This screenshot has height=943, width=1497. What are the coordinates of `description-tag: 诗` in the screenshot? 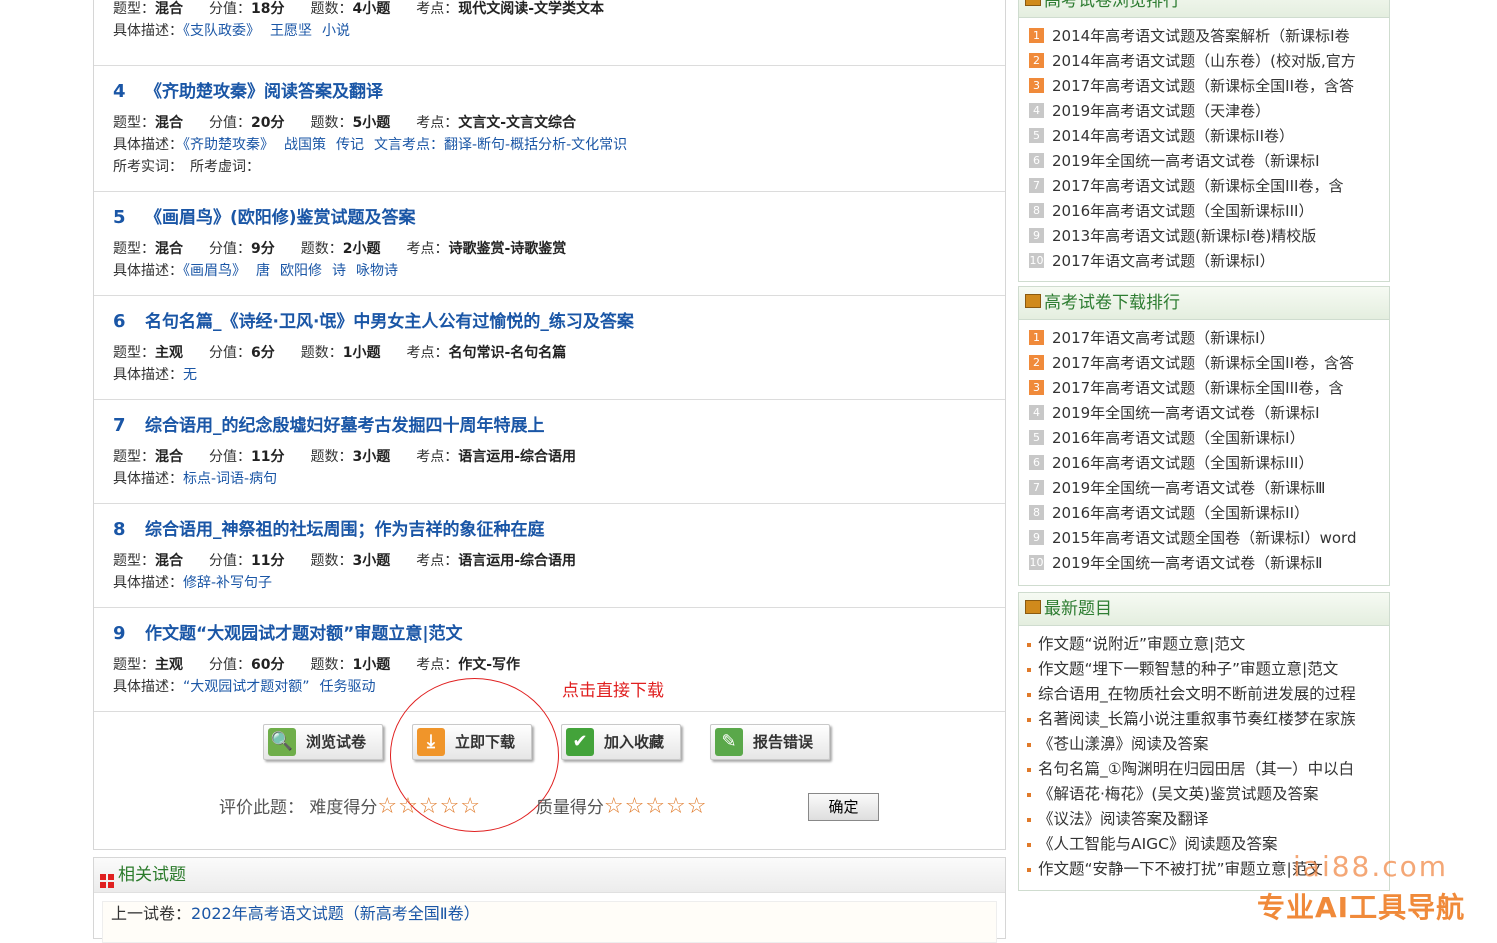 It's located at (339, 271).